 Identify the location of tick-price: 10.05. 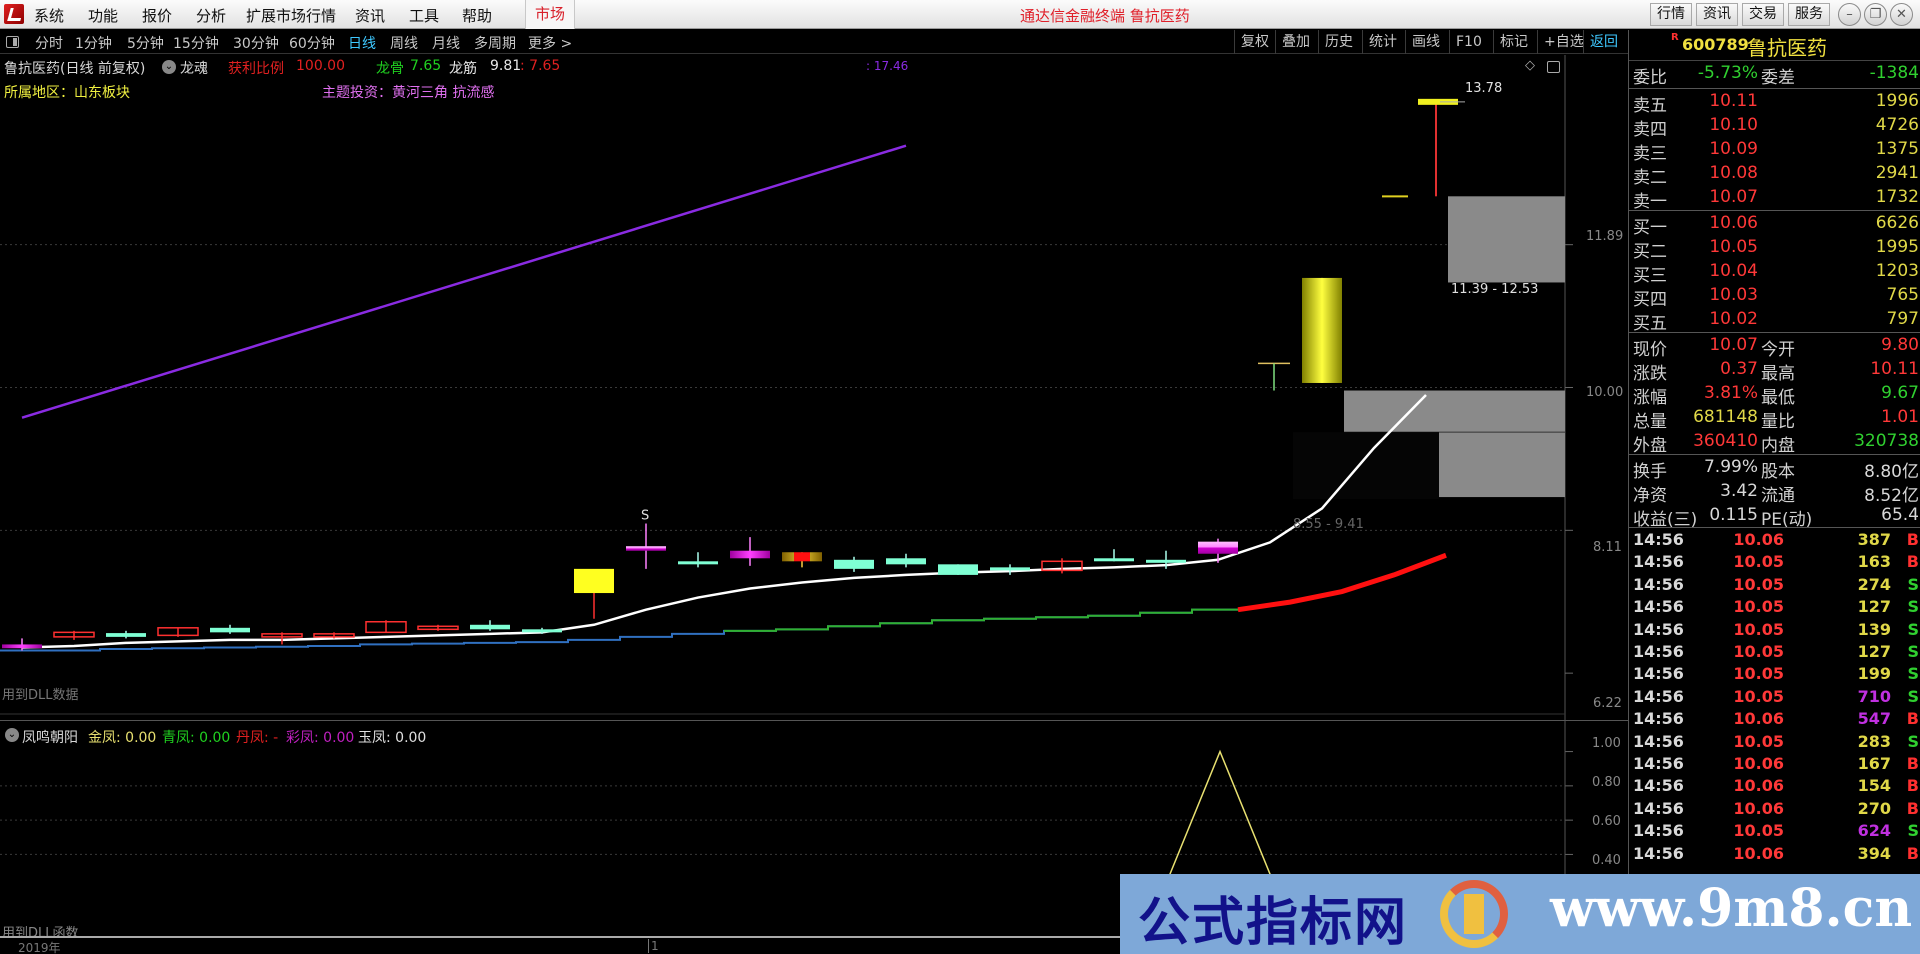
(1758, 562).